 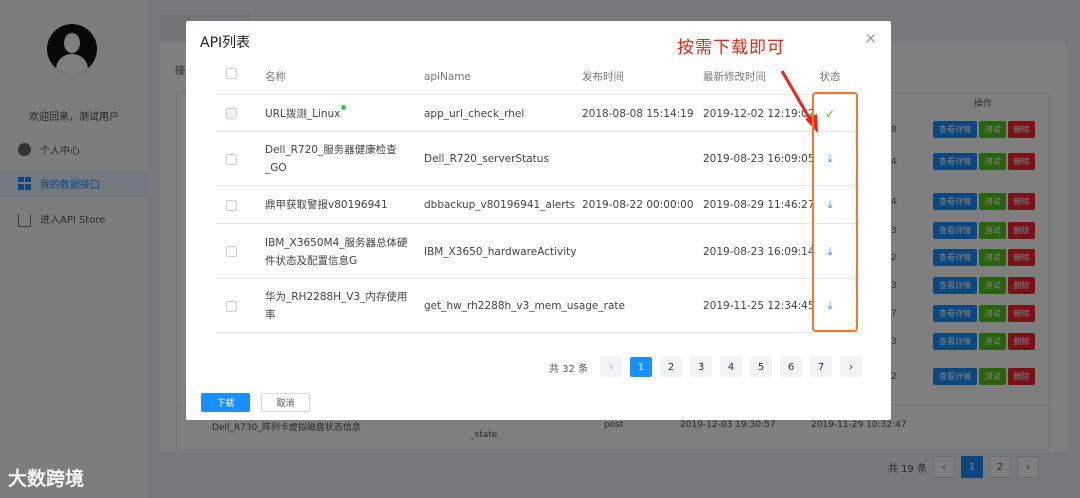 I want to click on online-dot-icon, so click(x=344, y=107).